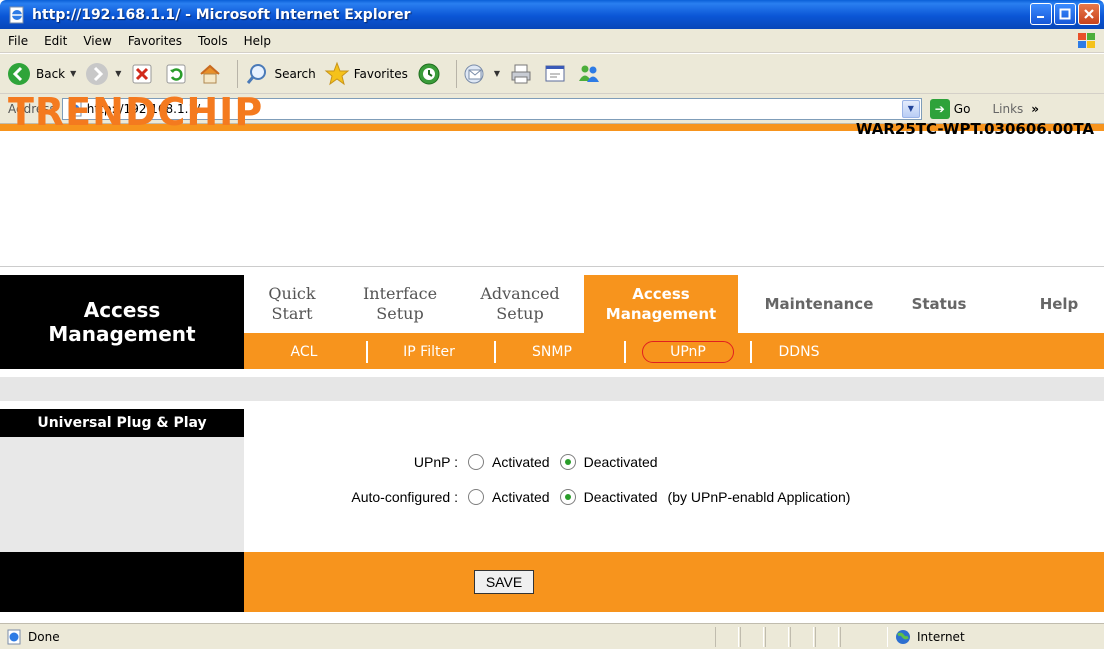  What do you see at coordinates (55, 41) in the screenshot?
I see `menu-edit: Edit` at bounding box center [55, 41].